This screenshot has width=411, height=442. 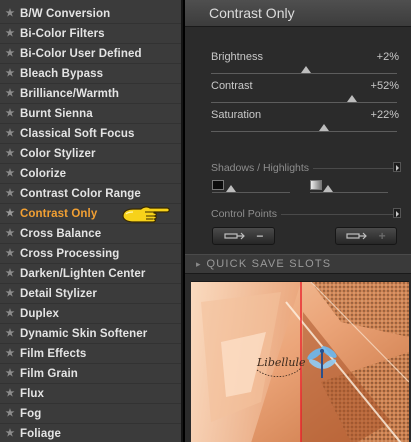 I want to click on highlights-slider, so click(x=349, y=192).